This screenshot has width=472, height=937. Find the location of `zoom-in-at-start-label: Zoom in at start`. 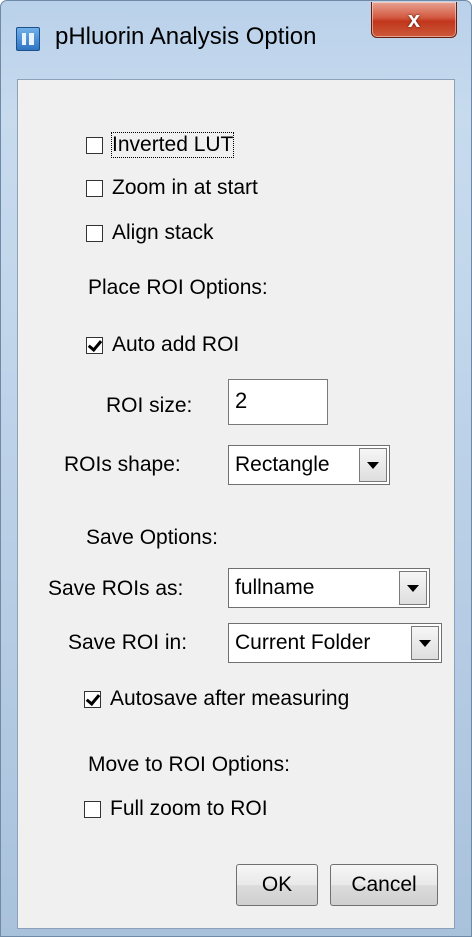

zoom-in-at-start-label: Zoom in at start is located at coordinates (185, 188).